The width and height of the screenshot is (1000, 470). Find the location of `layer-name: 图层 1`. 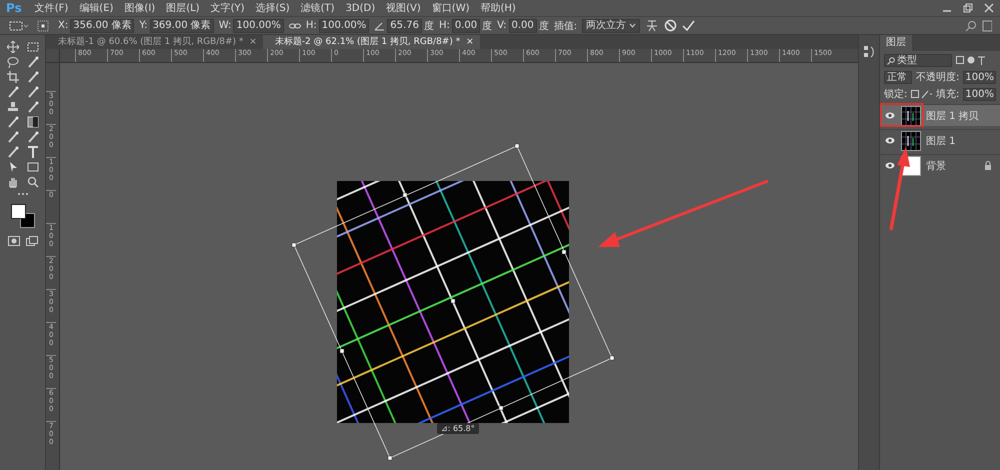

layer-name: 图层 1 is located at coordinates (941, 141).